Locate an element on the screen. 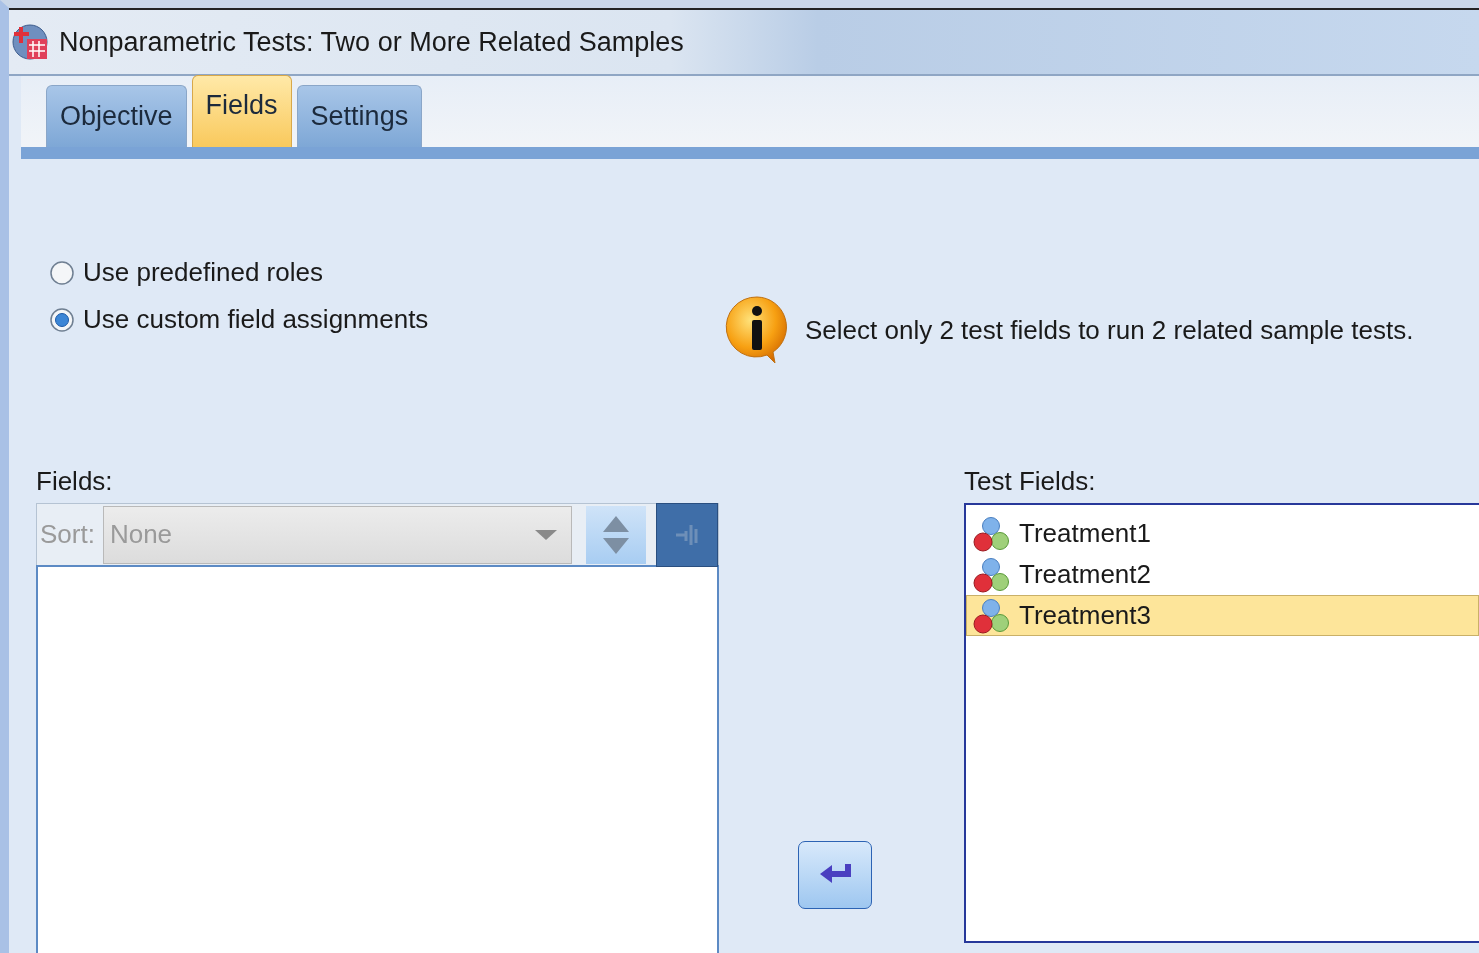 This screenshot has height=953, width=1479. info-message: Select only 2 test fields to run 2 related sample tests. is located at coordinates (1109, 330).